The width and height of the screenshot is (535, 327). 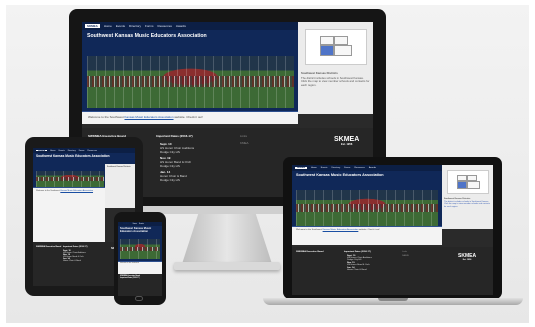 I want to click on footer-col-links: Links KMEA, so click(x=244, y=139).